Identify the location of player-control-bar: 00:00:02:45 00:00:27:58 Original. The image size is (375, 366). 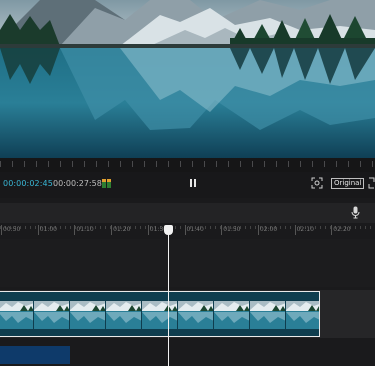
(187, 185).